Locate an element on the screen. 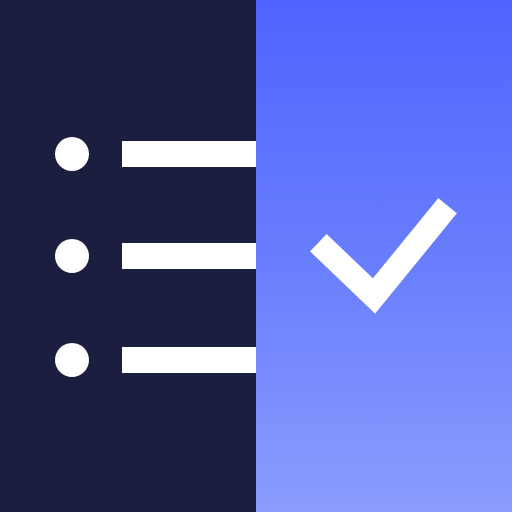  checkmark-icon is located at coordinates (383, 256).